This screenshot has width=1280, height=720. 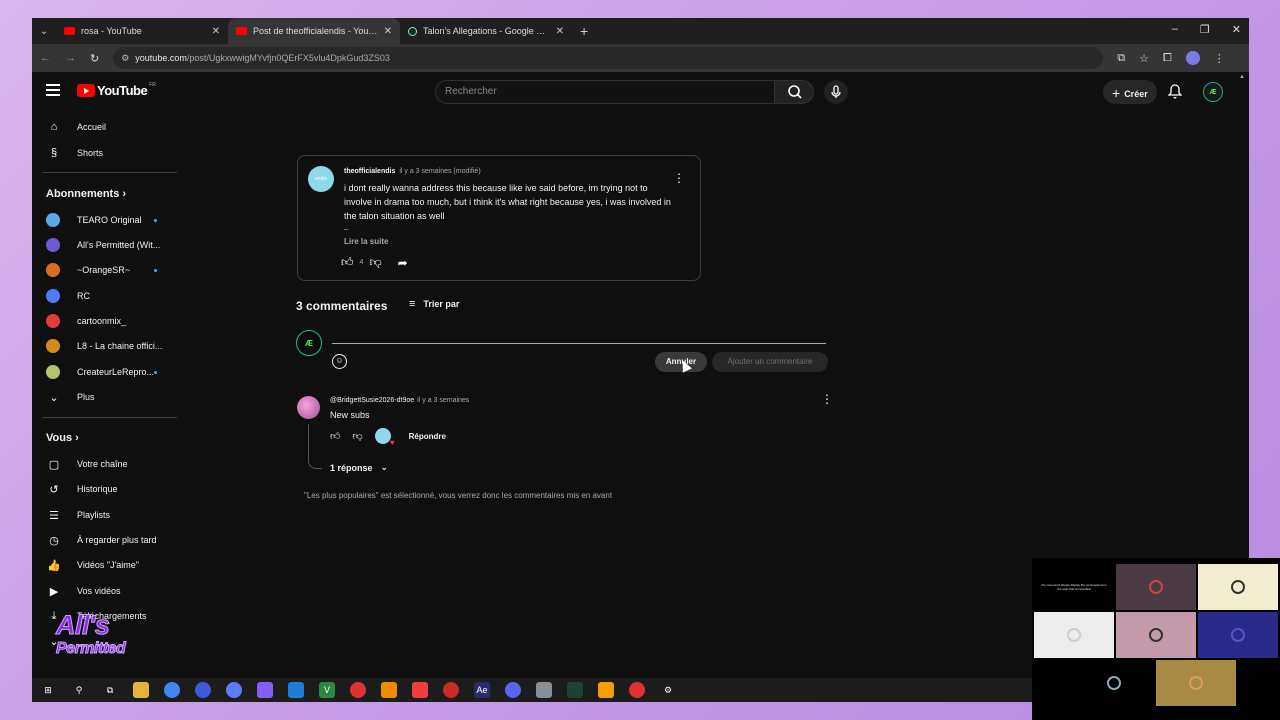 I want to click on settings-gear-icon: ⚙, so click(x=668, y=690).